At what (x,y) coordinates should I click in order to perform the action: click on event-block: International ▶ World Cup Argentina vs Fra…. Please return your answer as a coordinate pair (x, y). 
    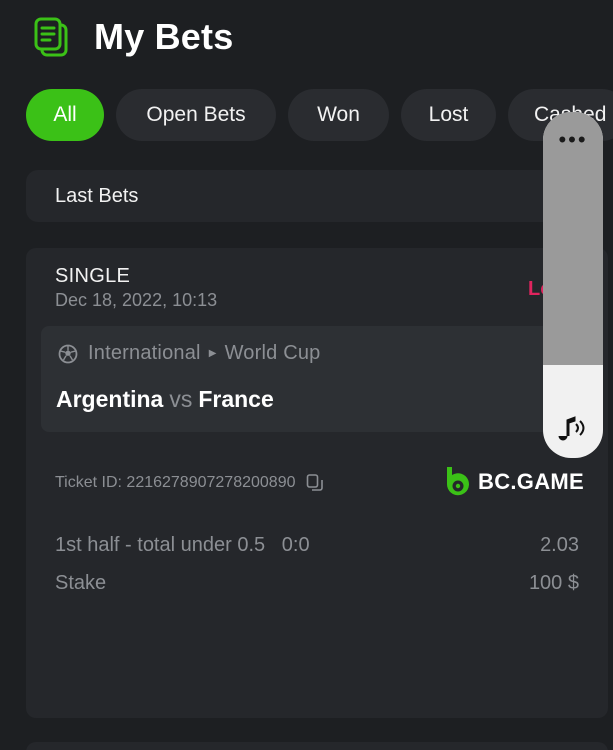
    Looking at the image, I should click on (316, 379).